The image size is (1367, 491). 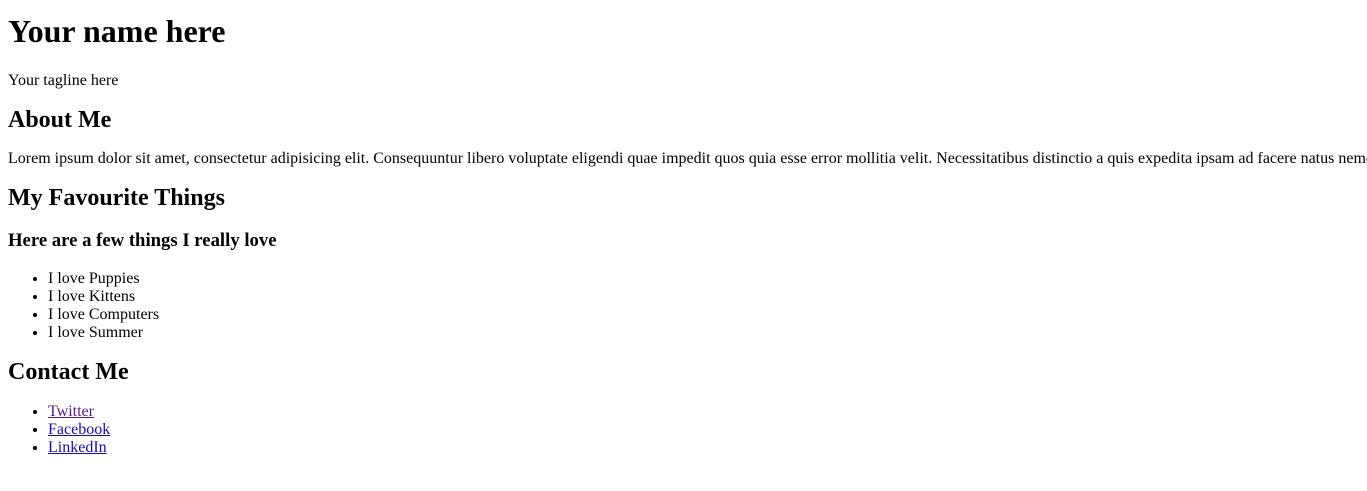 I want to click on favourites-heading: My Favourite Things, so click(x=116, y=198).